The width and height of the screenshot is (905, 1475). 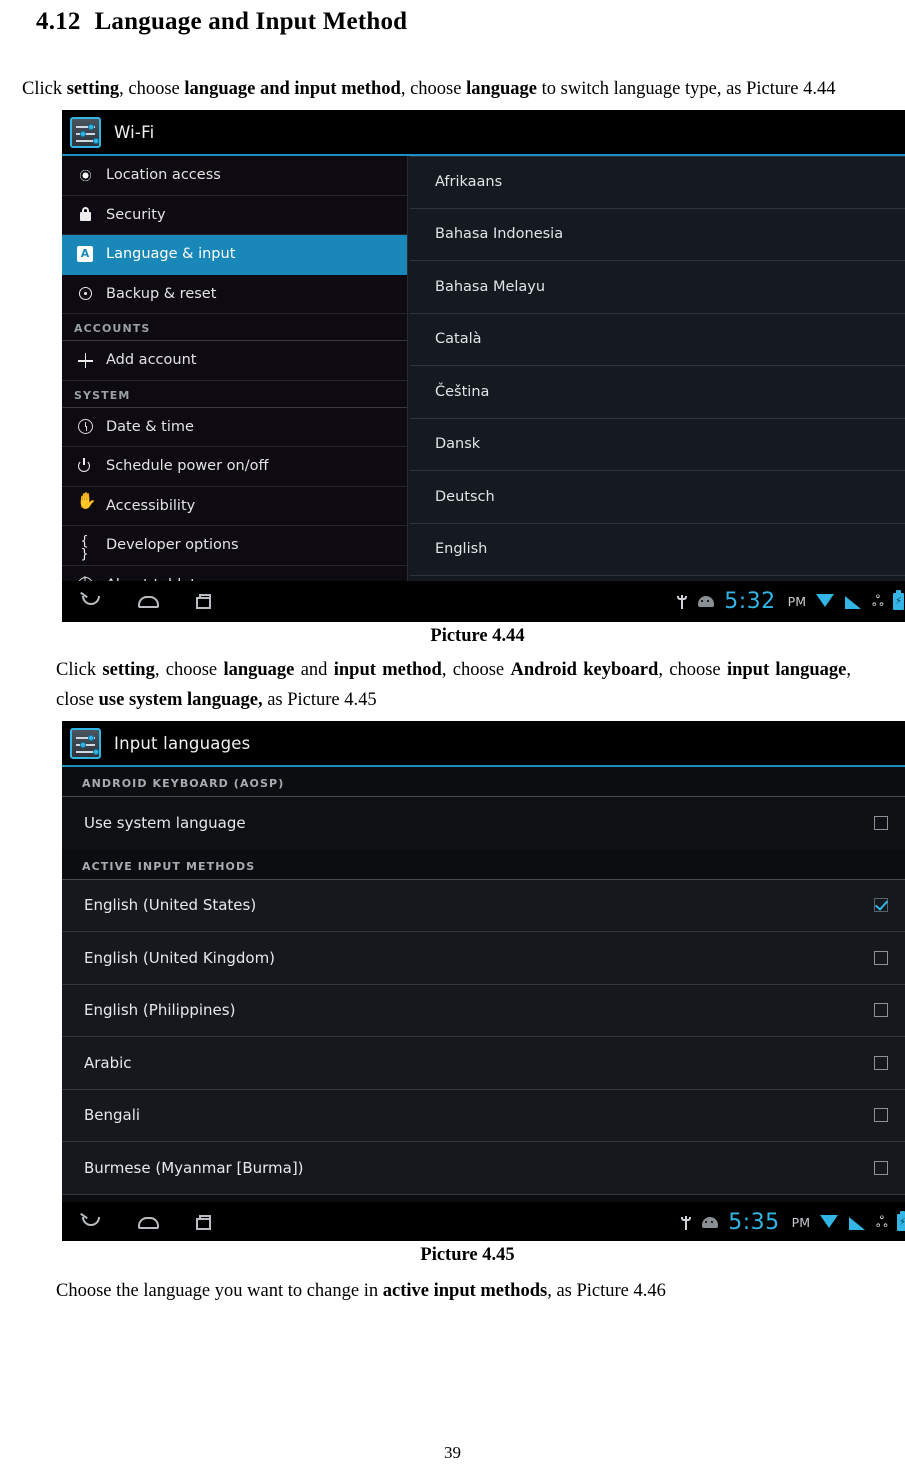 I want to click on checkbox-use-system-language, so click(x=881, y=823).